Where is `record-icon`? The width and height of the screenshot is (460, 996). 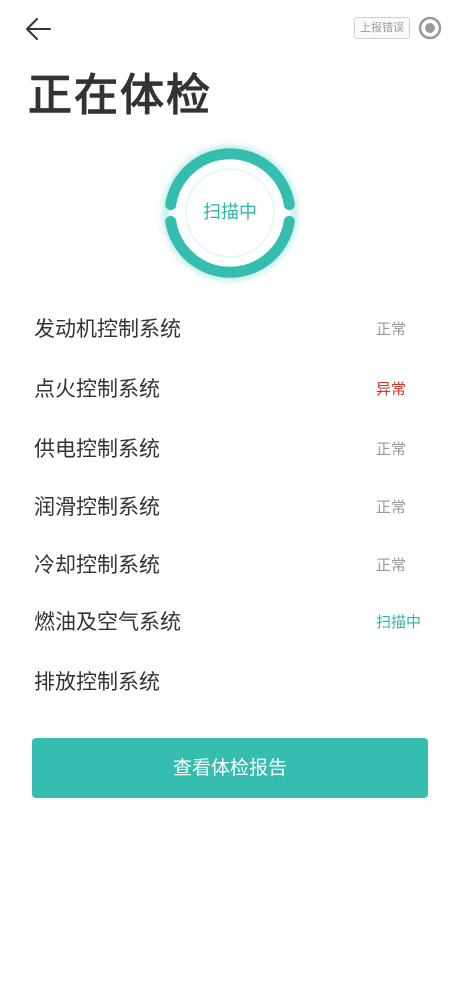 record-icon is located at coordinates (430, 28).